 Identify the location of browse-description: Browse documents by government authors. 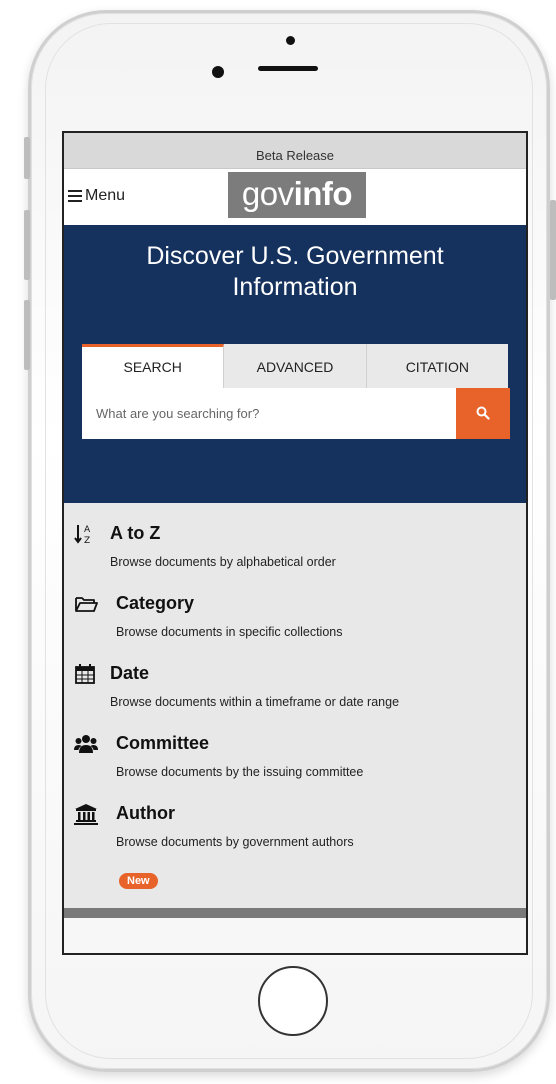
(235, 842).